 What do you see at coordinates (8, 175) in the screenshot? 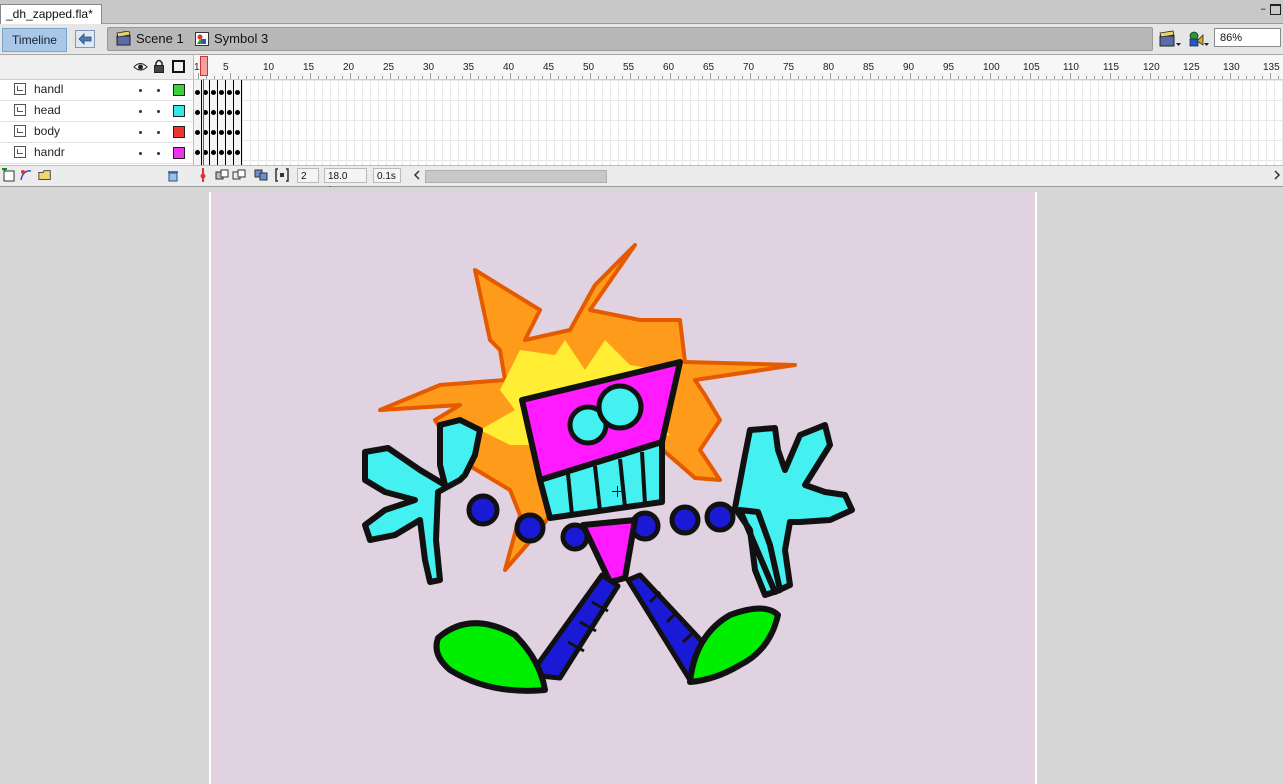
I see `new-layer-icon` at bounding box center [8, 175].